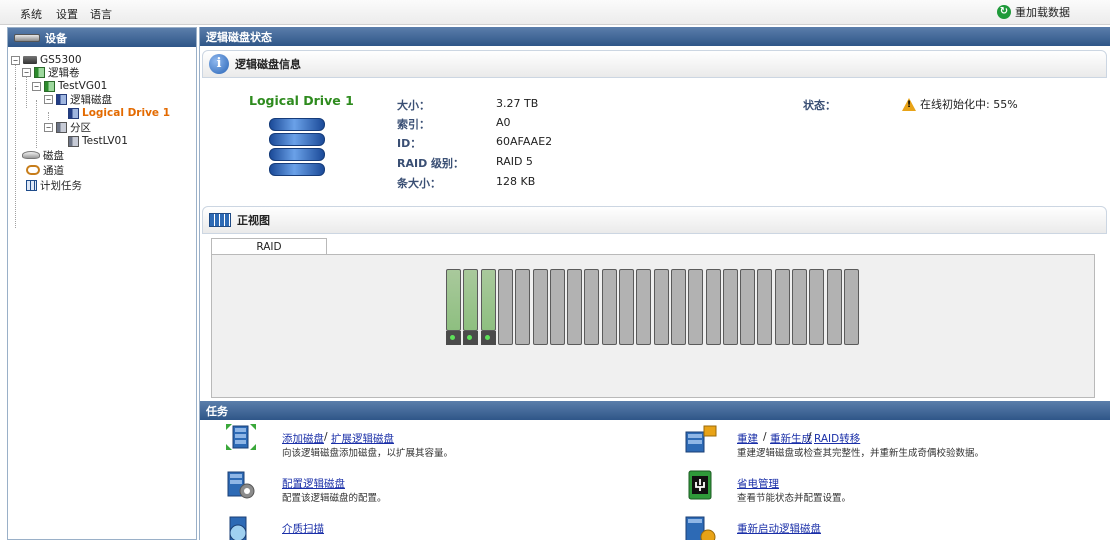 The height and width of the screenshot is (540, 1110). Describe the element at coordinates (51, 72) in the screenshot. I see `tree-node-logical-volume: − 逻辑卷` at that location.